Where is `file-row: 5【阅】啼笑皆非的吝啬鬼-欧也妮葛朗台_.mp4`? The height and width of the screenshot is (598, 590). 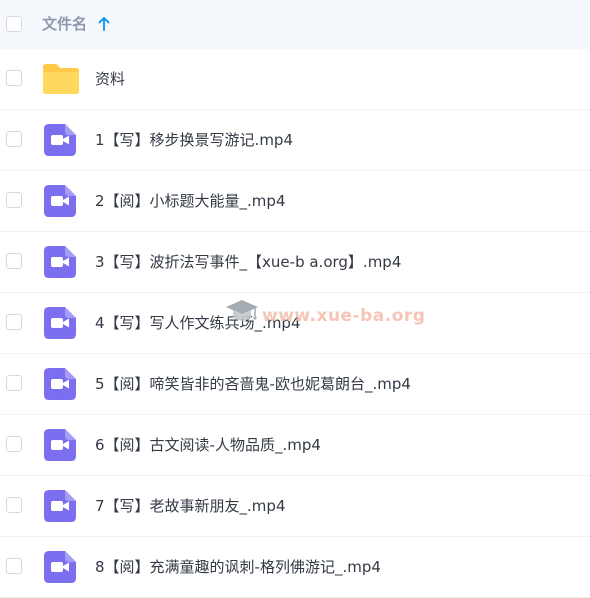 file-row: 5【阅】啼笑皆非的吝啬鬼-欧也妮葛朗台_.mp4 is located at coordinates (295, 384).